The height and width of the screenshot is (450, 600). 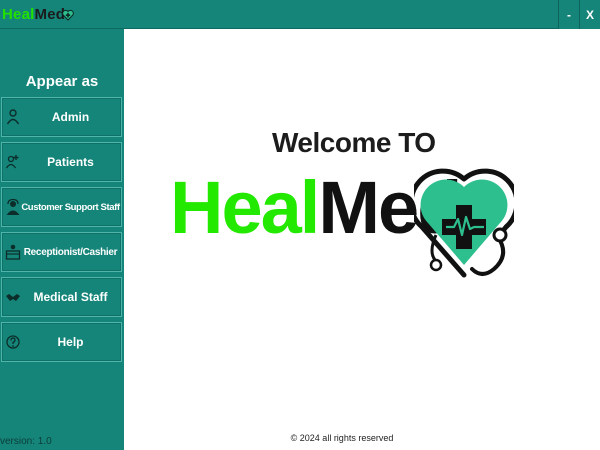 What do you see at coordinates (26, 441) in the screenshot?
I see `version-label: version: 1.0` at bounding box center [26, 441].